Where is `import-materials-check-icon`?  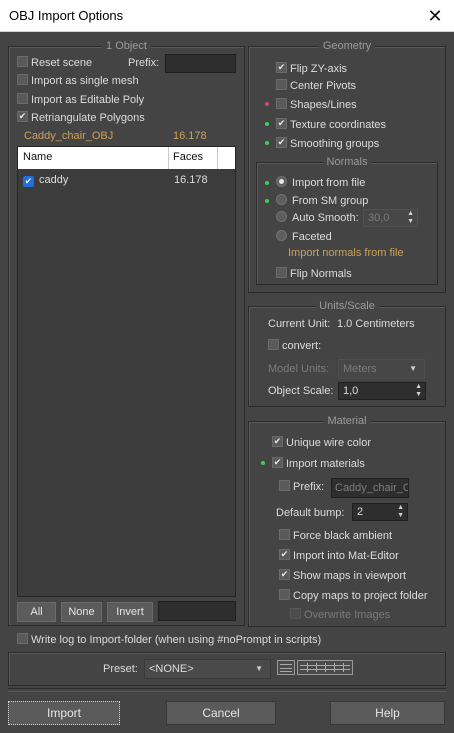
import-materials-check-icon is located at coordinates (277, 462).